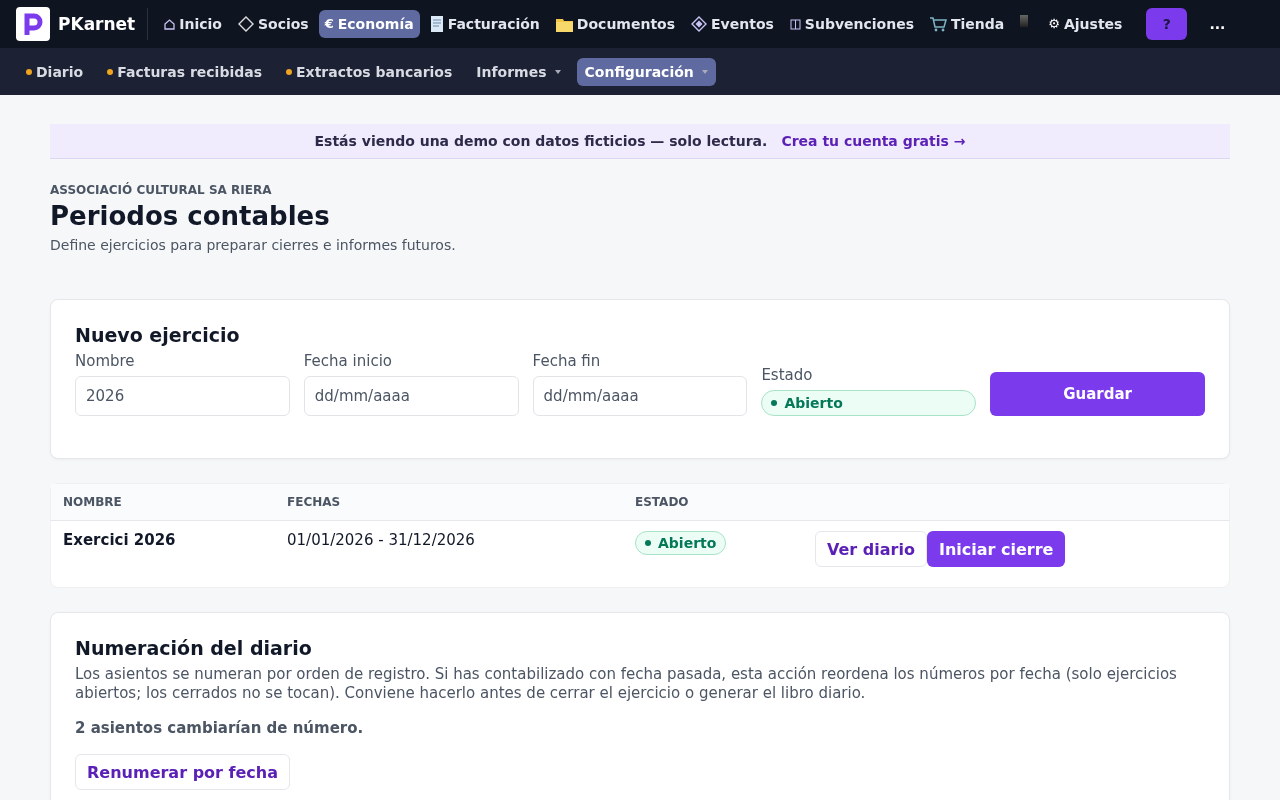 This screenshot has height=800, width=1280. Describe the element at coordinates (158, 335) in the screenshot. I see `card-title: Nuevo ejercicio` at that location.